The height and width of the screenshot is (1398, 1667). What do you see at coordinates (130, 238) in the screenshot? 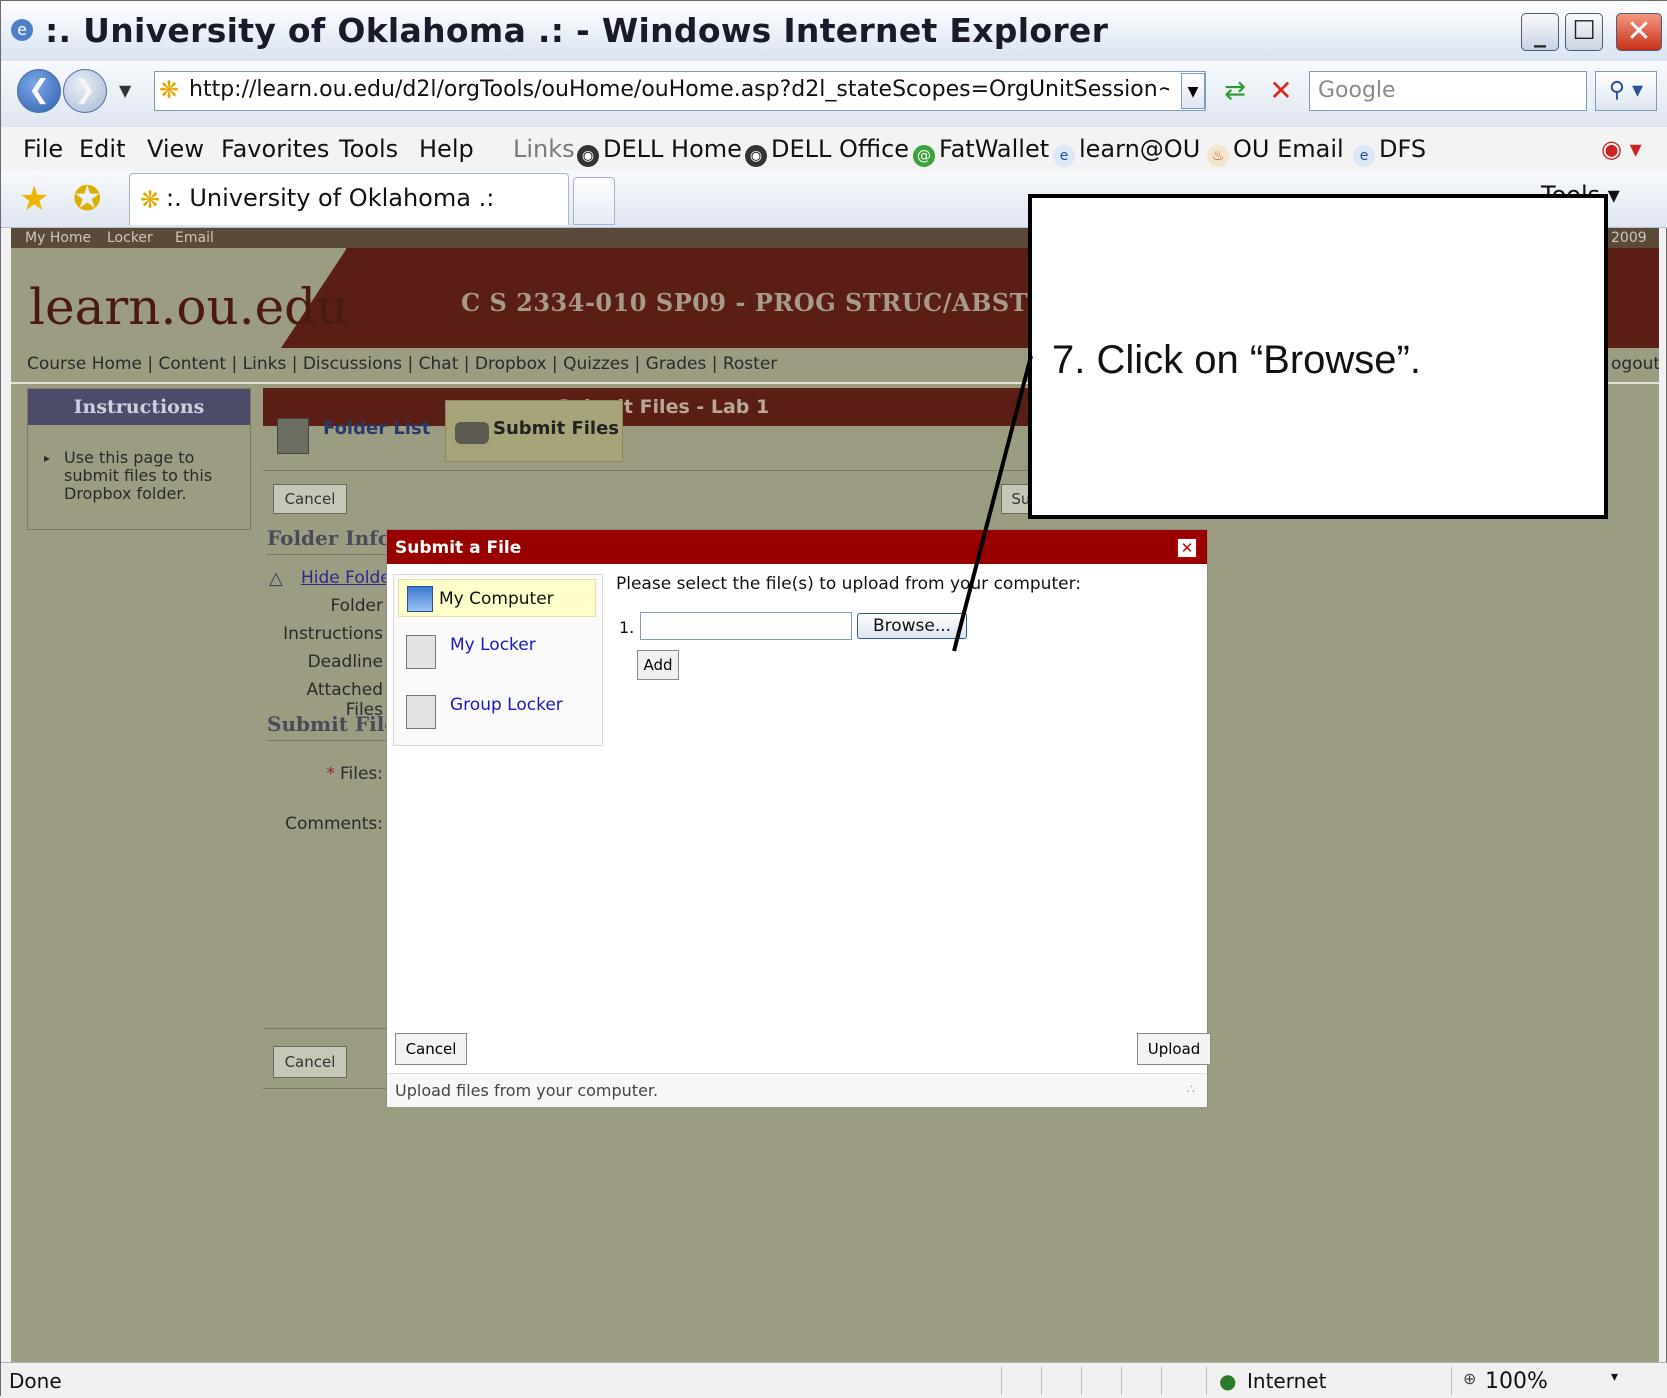
I see `link-locker: Locker` at bounding box center [130, 238].